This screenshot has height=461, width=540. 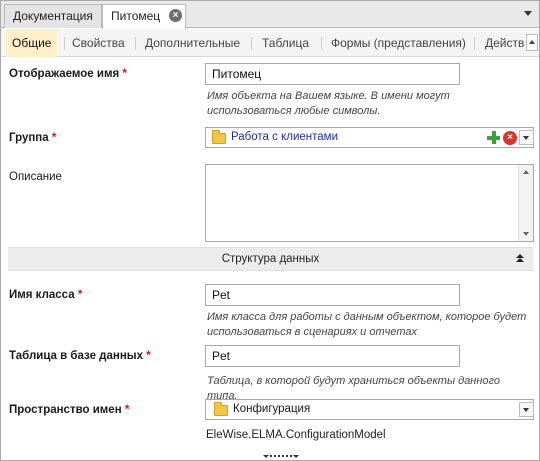 I want to click on tab-label: Свойства, so click(x=98, y=43).